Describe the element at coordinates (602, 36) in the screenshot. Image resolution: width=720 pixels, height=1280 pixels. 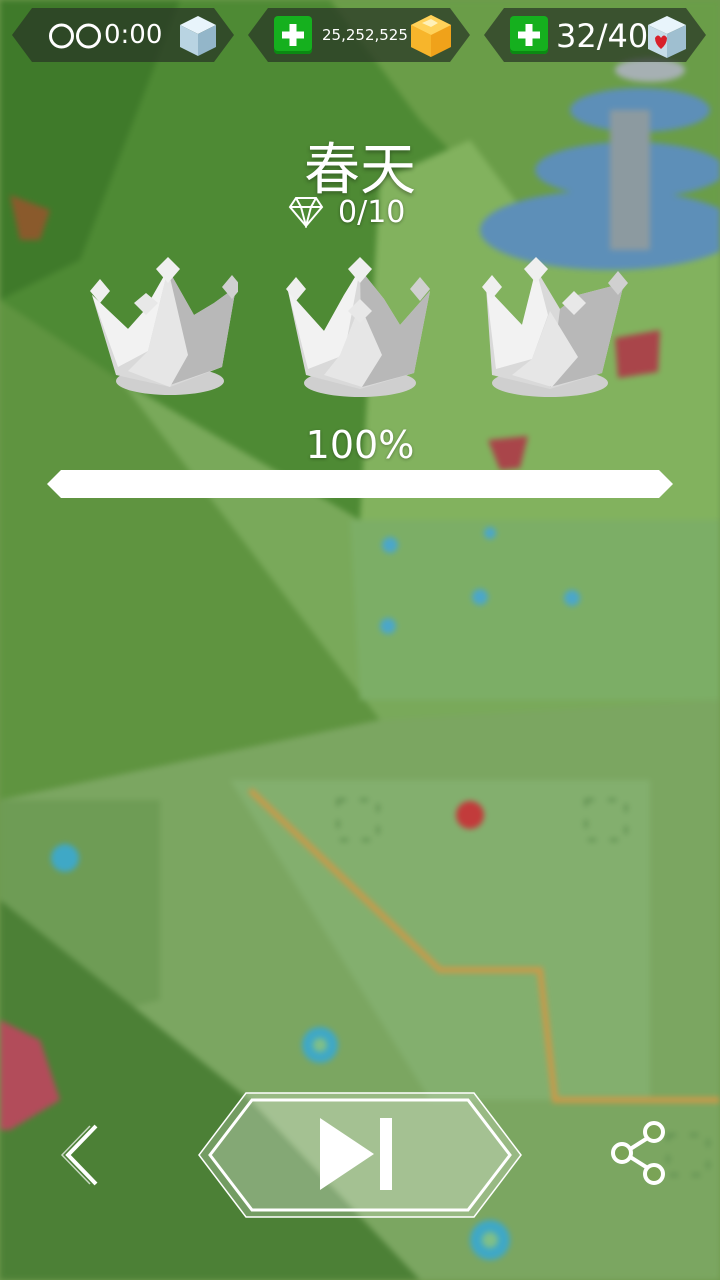
I see `lives-value: 32/40` at that location.